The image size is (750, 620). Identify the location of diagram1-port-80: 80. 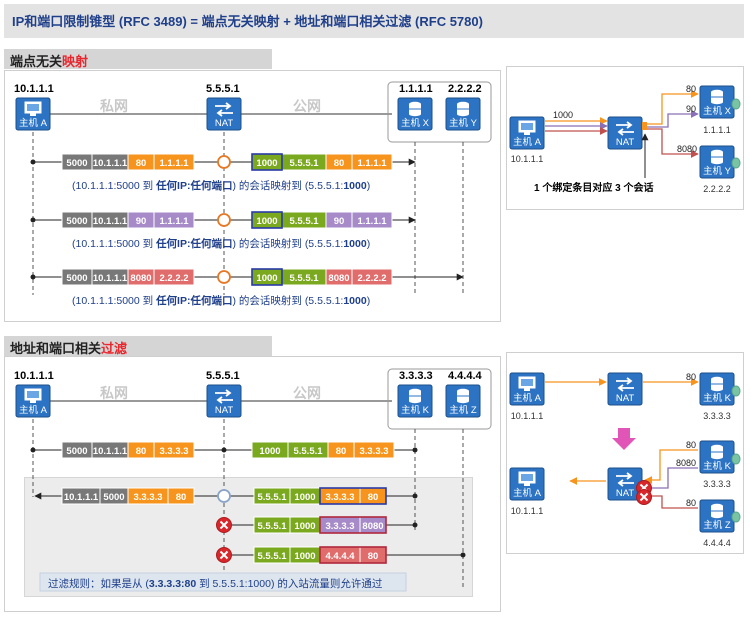
(691, 89).